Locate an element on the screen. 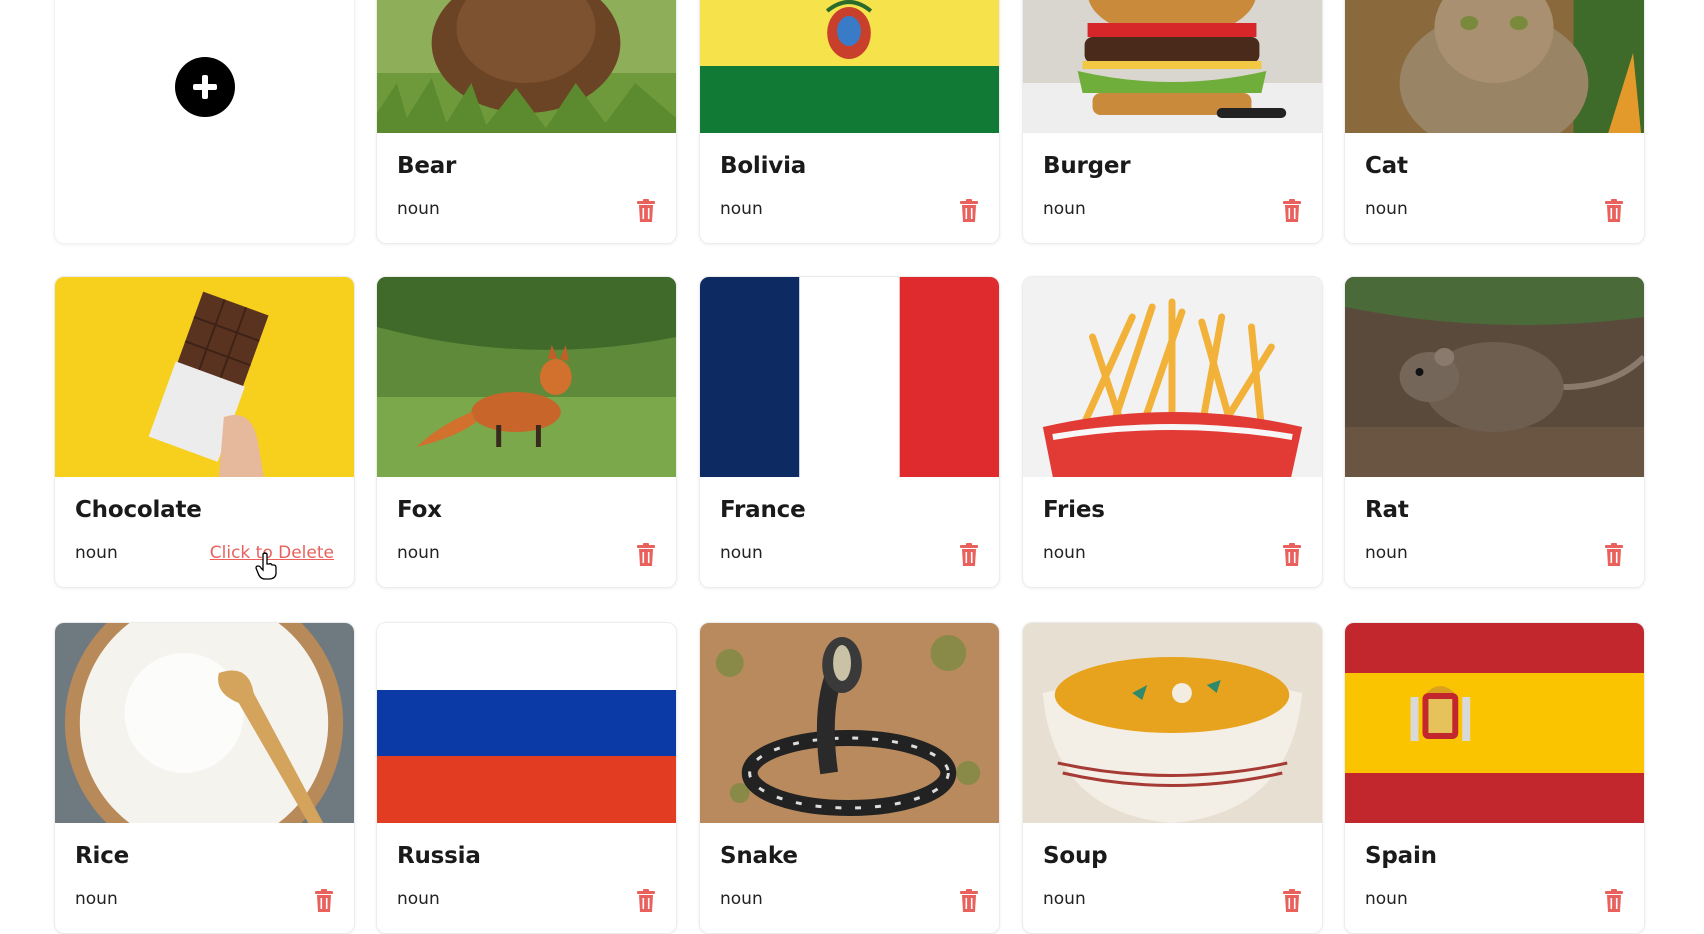 The height and width of the screenshot is (934, 1704). cat-image is located at coordinates (1494, 66).